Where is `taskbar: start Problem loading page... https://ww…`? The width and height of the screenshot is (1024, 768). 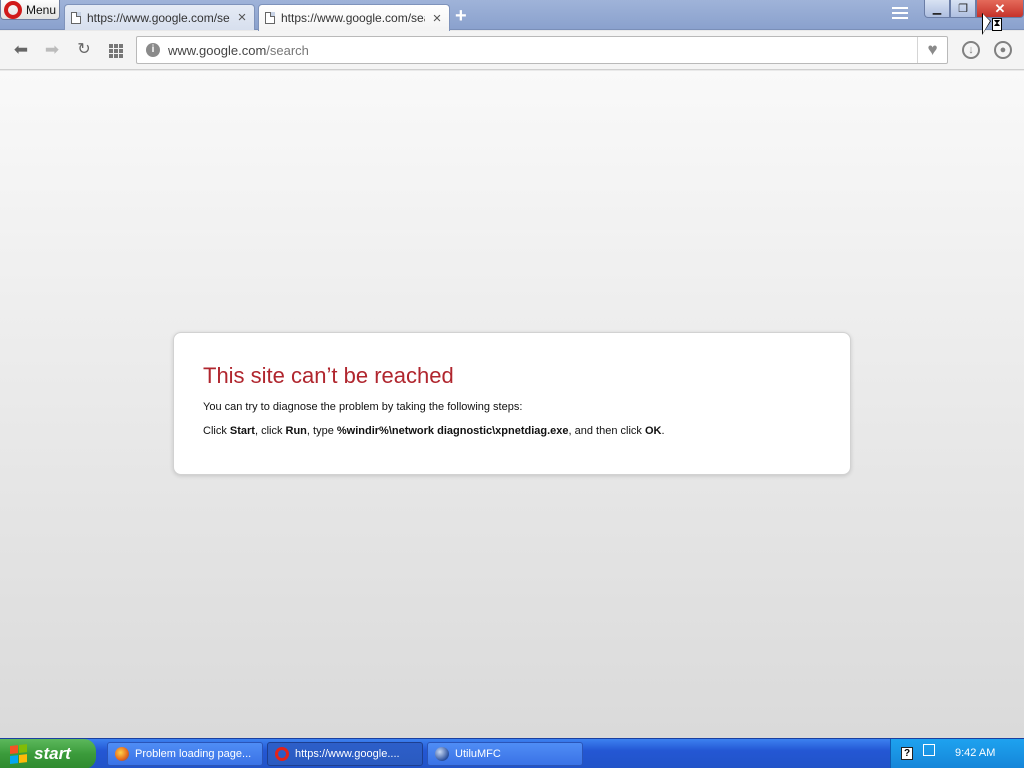 taskbar: start Problem loading page... https://ww… is located at coordinates (512, 753).